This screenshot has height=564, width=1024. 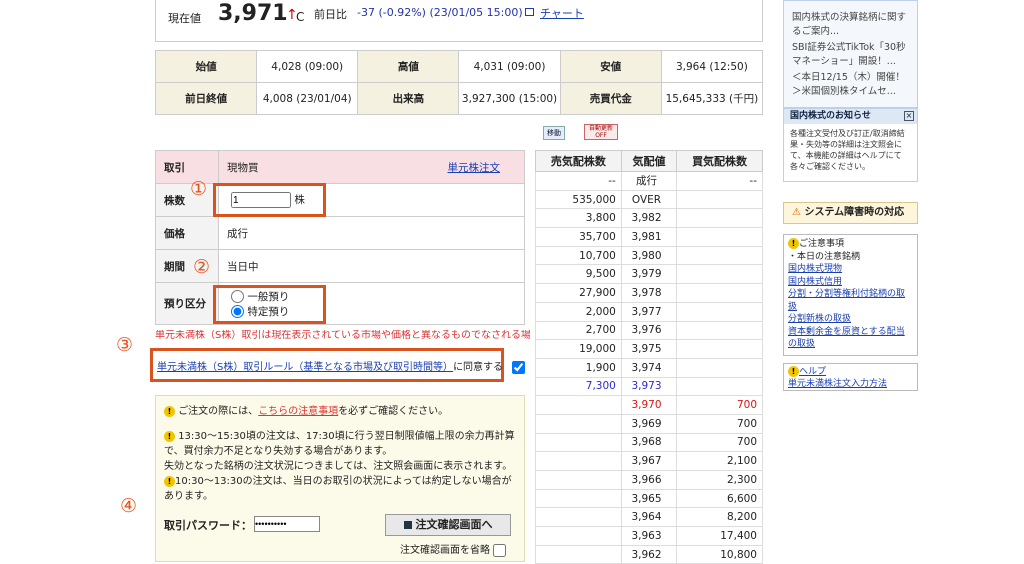 I want to click on price-cell: 3,982, so click(x=649, y=218).